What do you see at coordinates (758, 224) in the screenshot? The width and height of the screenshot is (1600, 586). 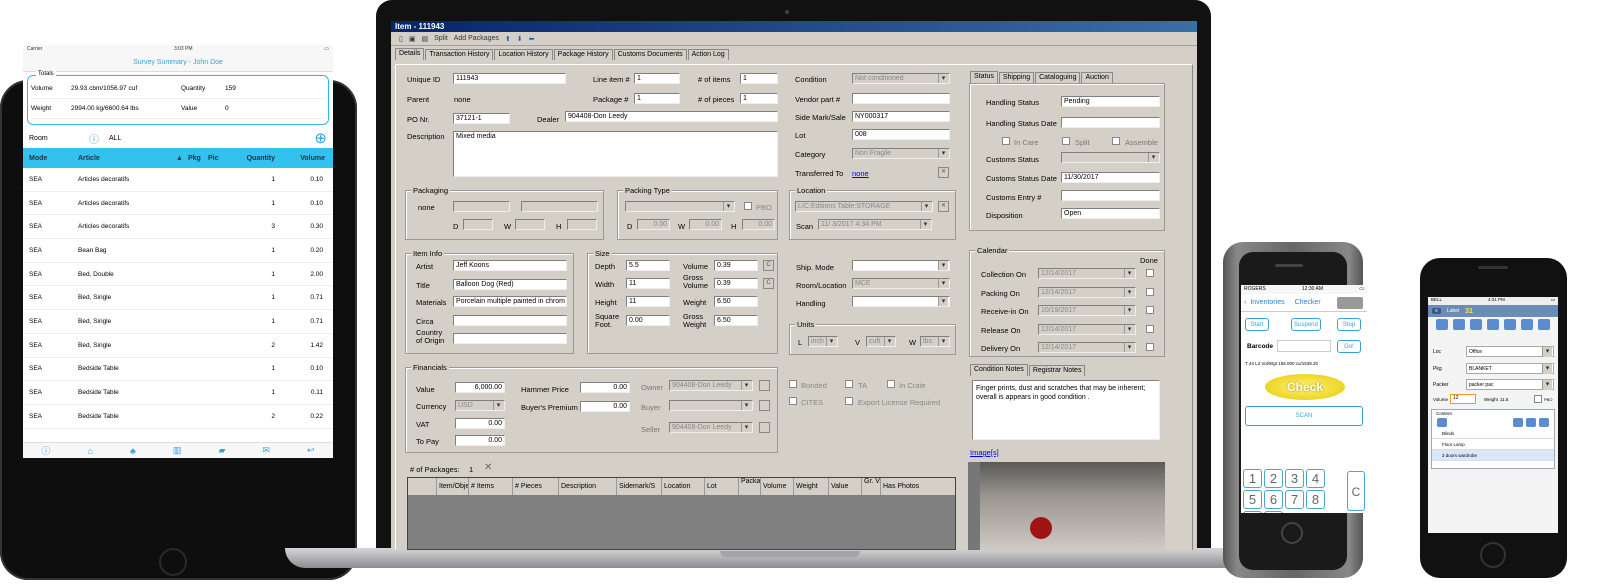 I see `pack-h-field: 0.00` at bounding box center [758, 224].